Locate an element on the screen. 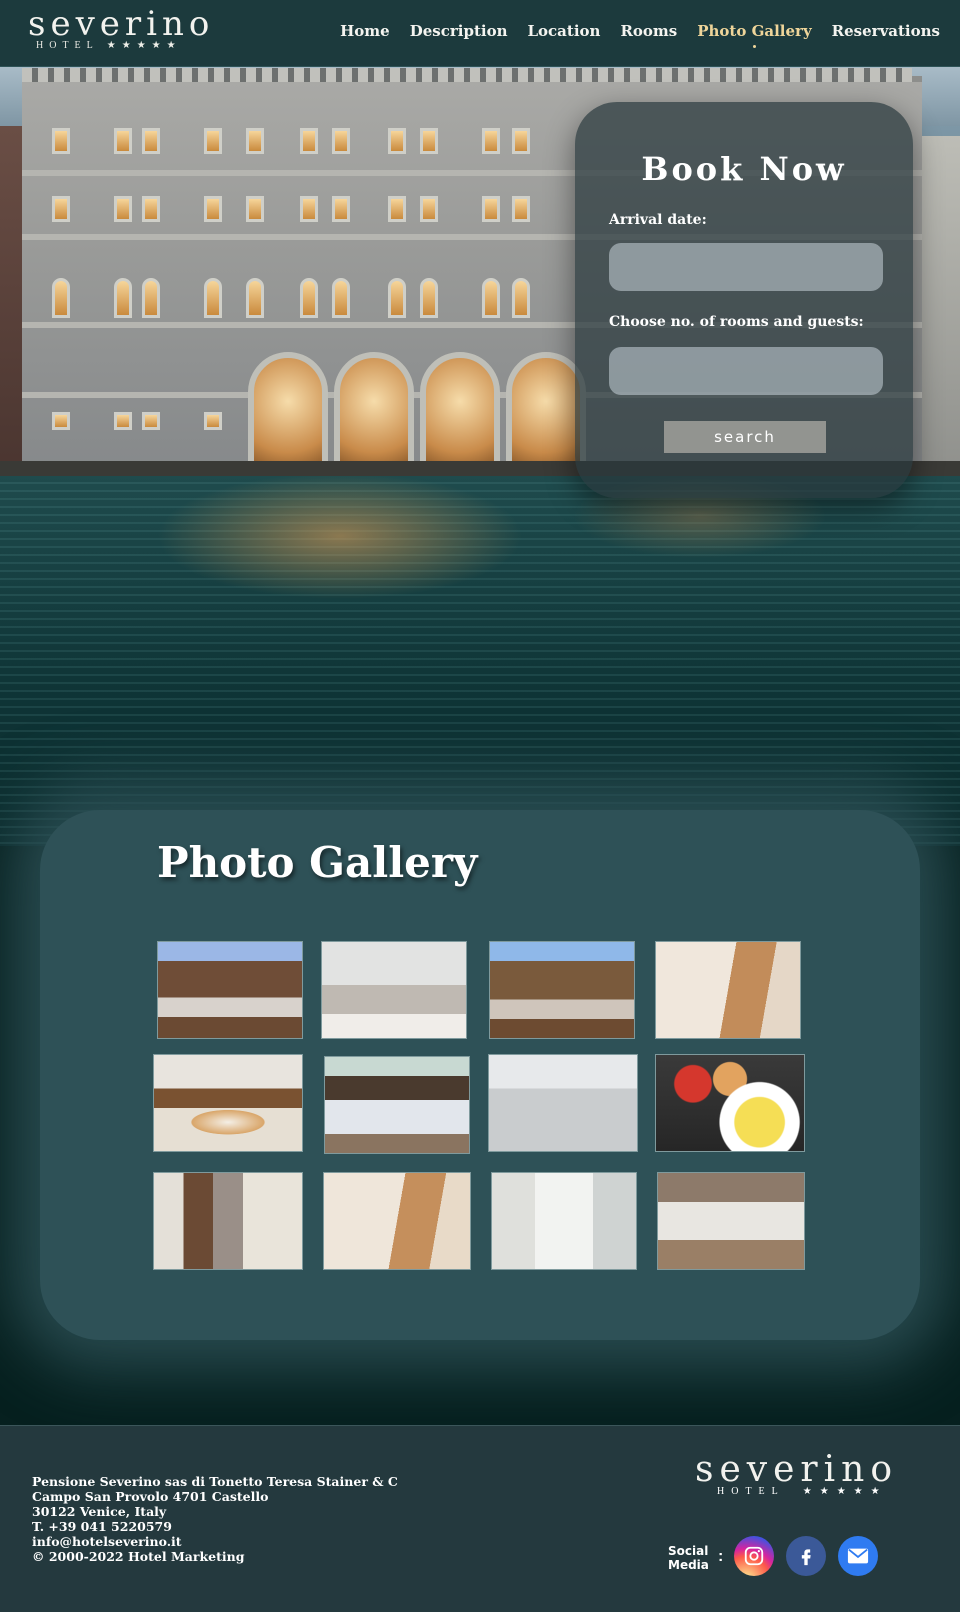 This screenshot has height=1612, width=960. gallery-thumb-conference-room is located at coordinates (563, 1103).